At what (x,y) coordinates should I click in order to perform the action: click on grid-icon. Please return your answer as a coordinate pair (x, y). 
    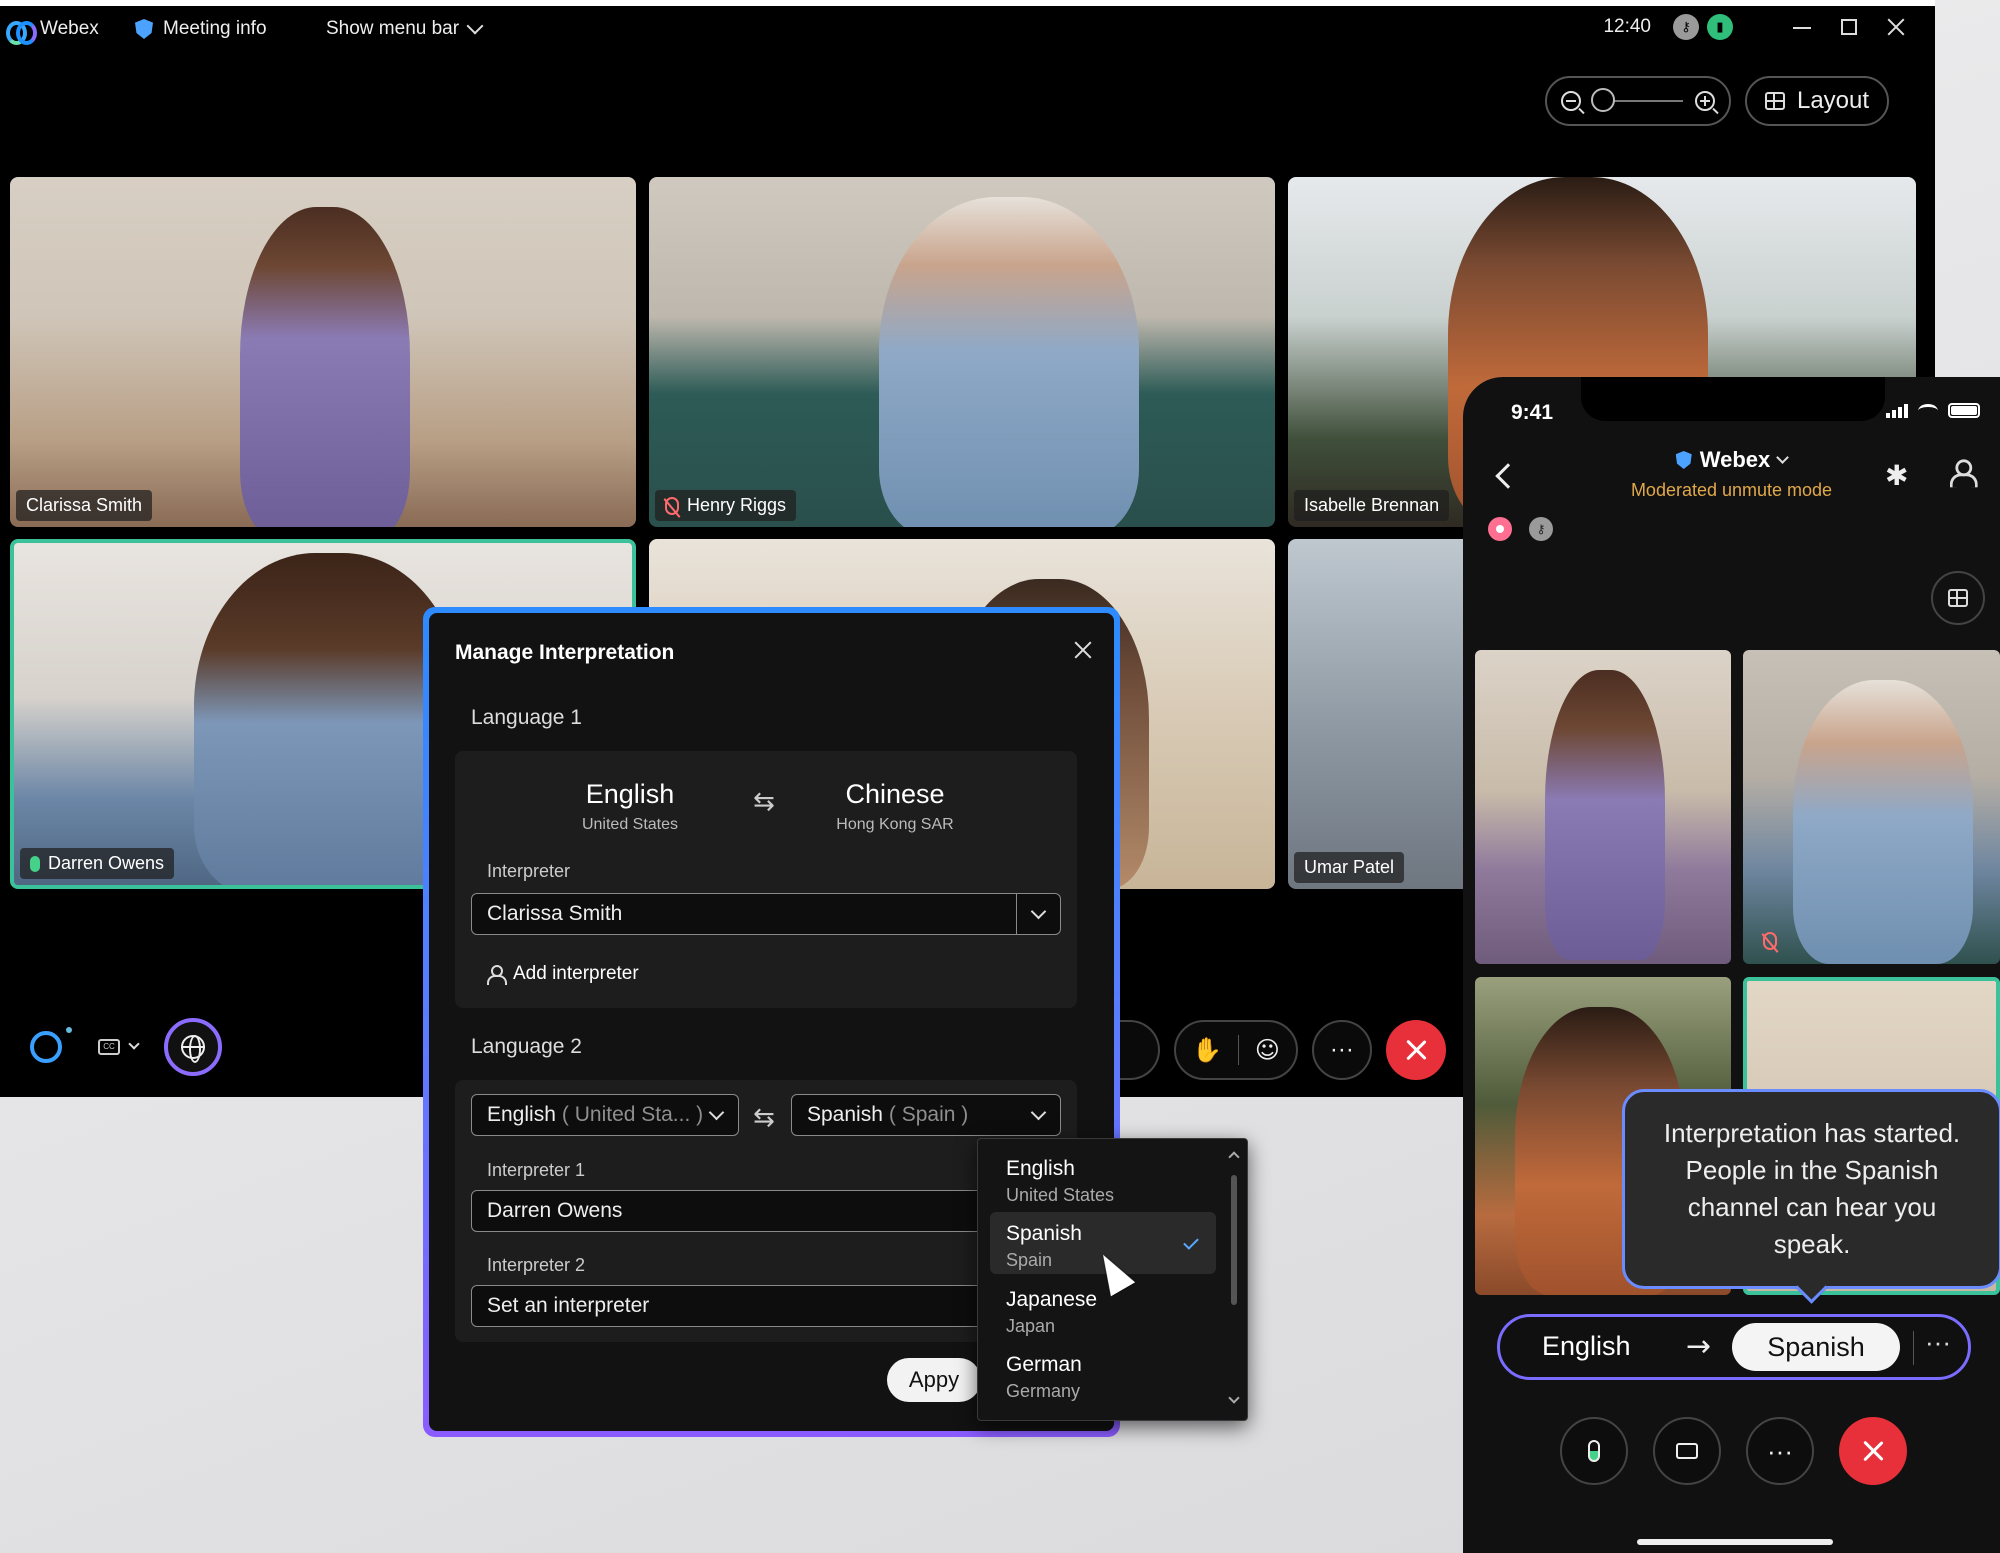
    Looking at the image, I should click on (1958, 598).